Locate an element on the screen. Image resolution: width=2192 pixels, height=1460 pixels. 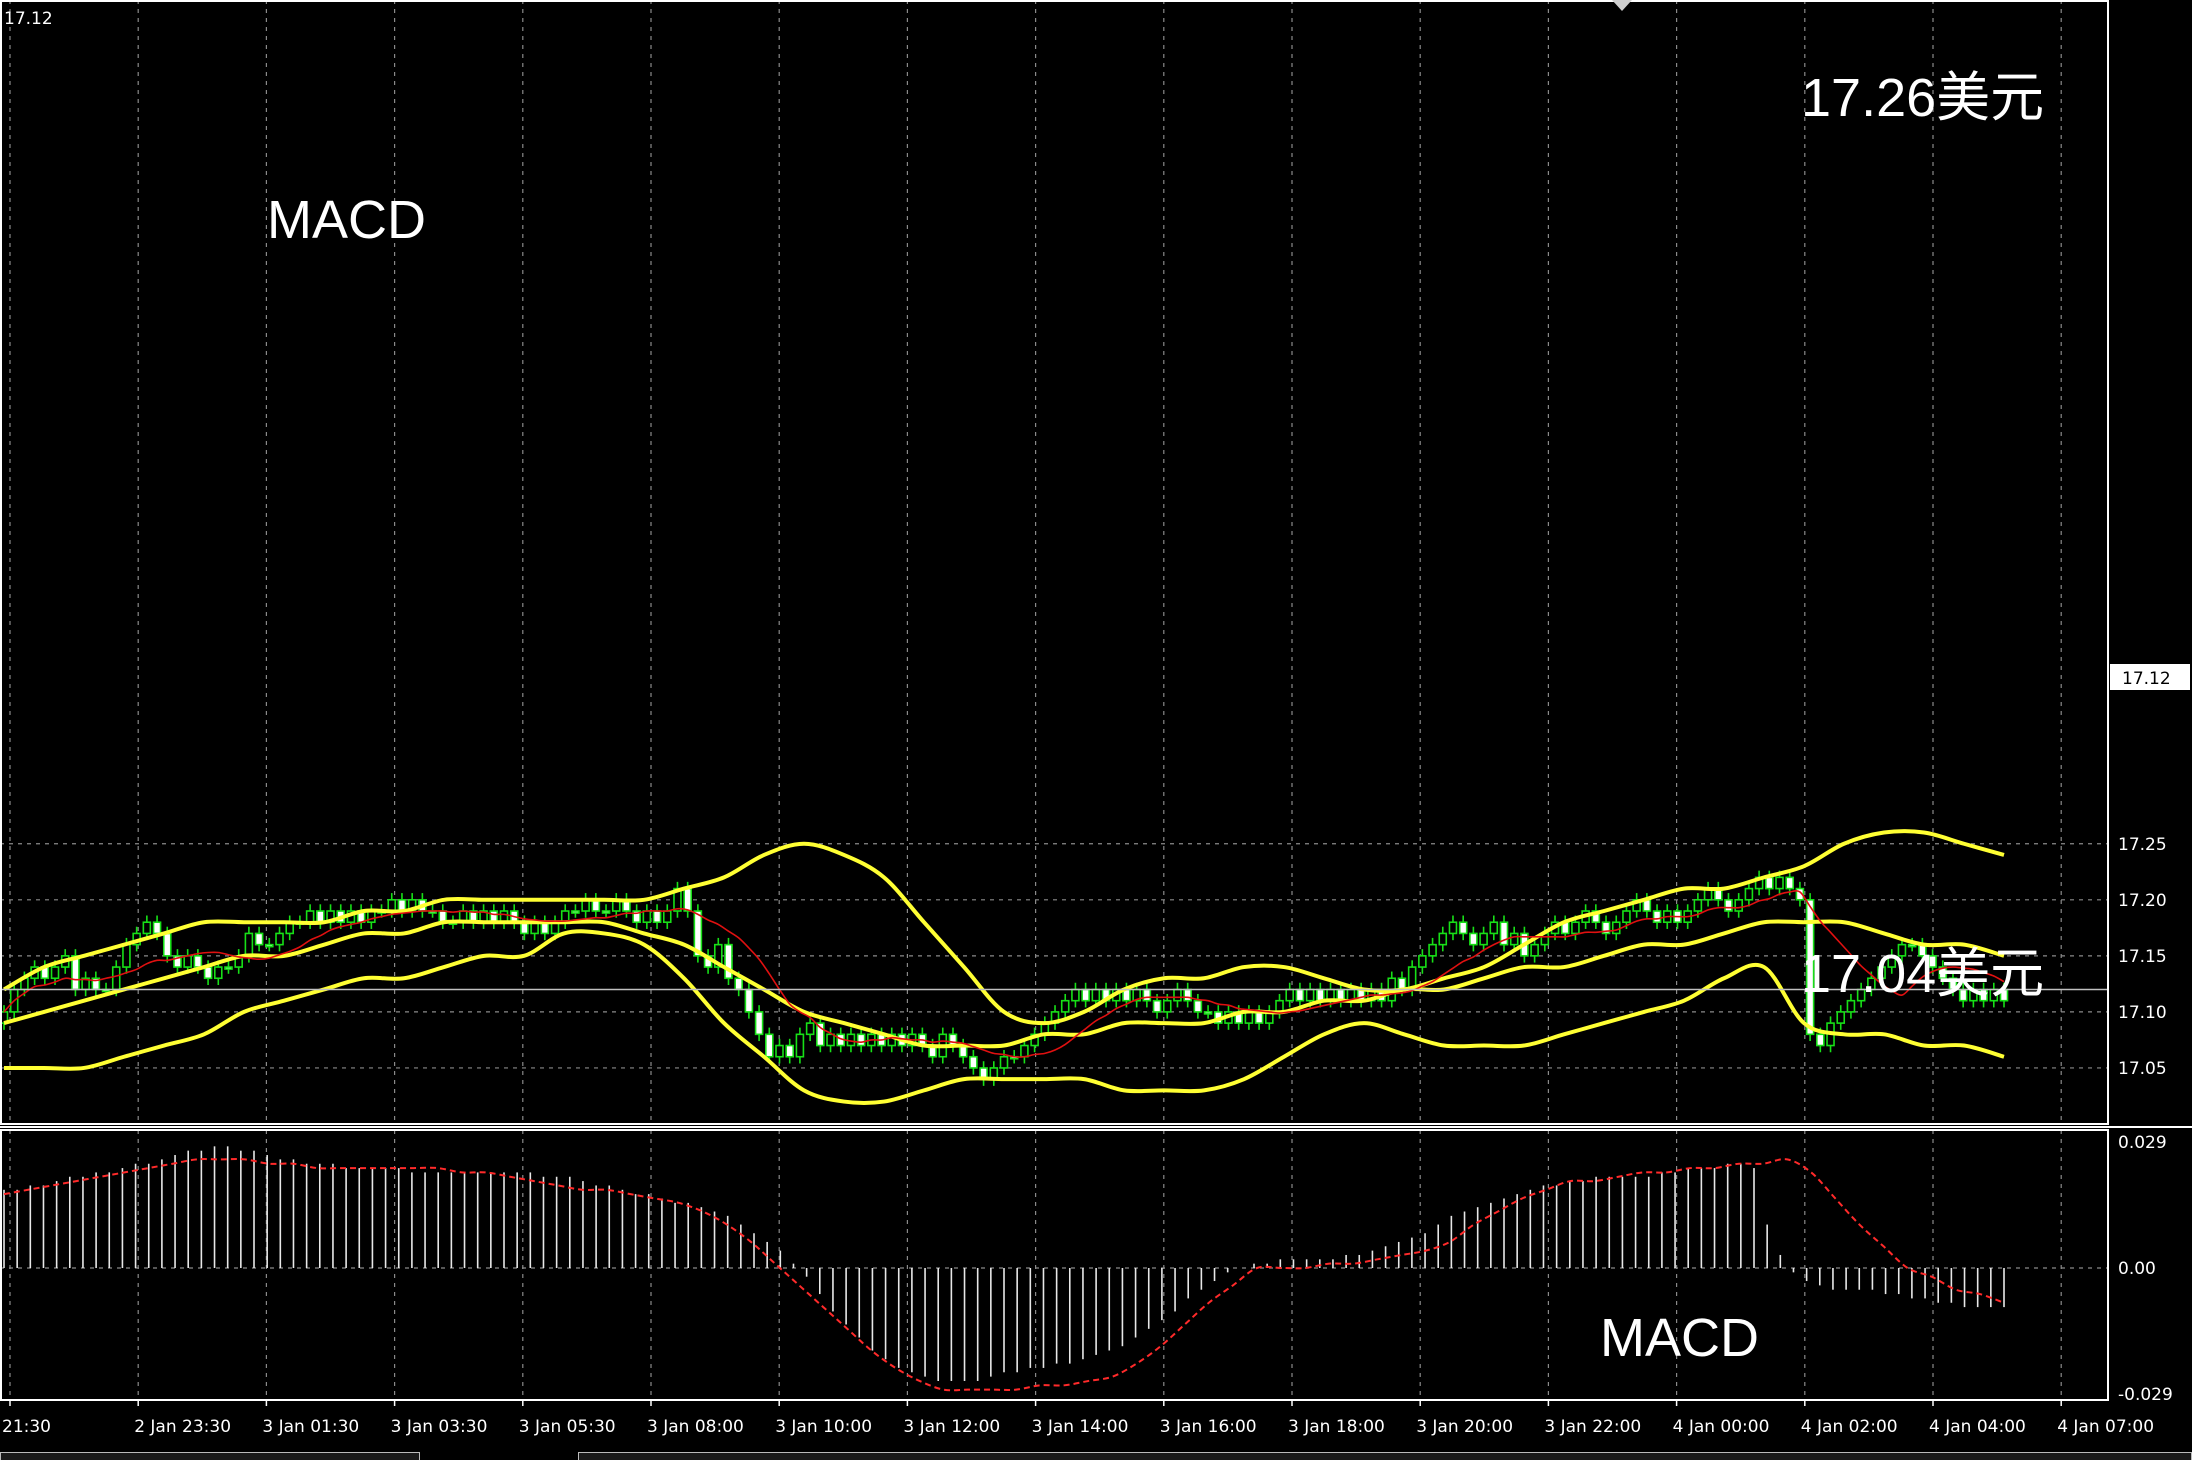
time-tick-label: 3 Jan 16:00 is located at coordinates (1208, 1427).